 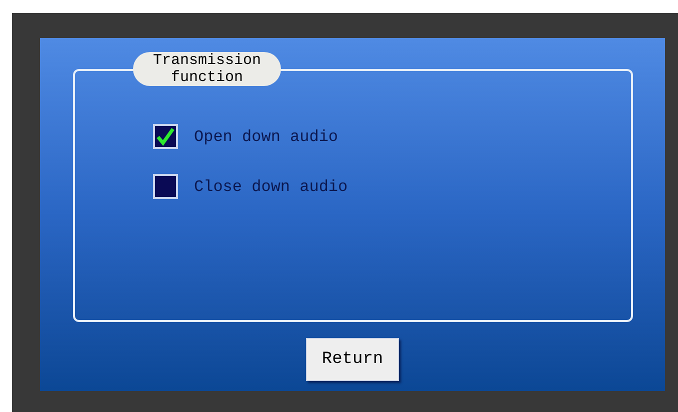 I want to click on checkmark-icon, so click(x=165, y=136).